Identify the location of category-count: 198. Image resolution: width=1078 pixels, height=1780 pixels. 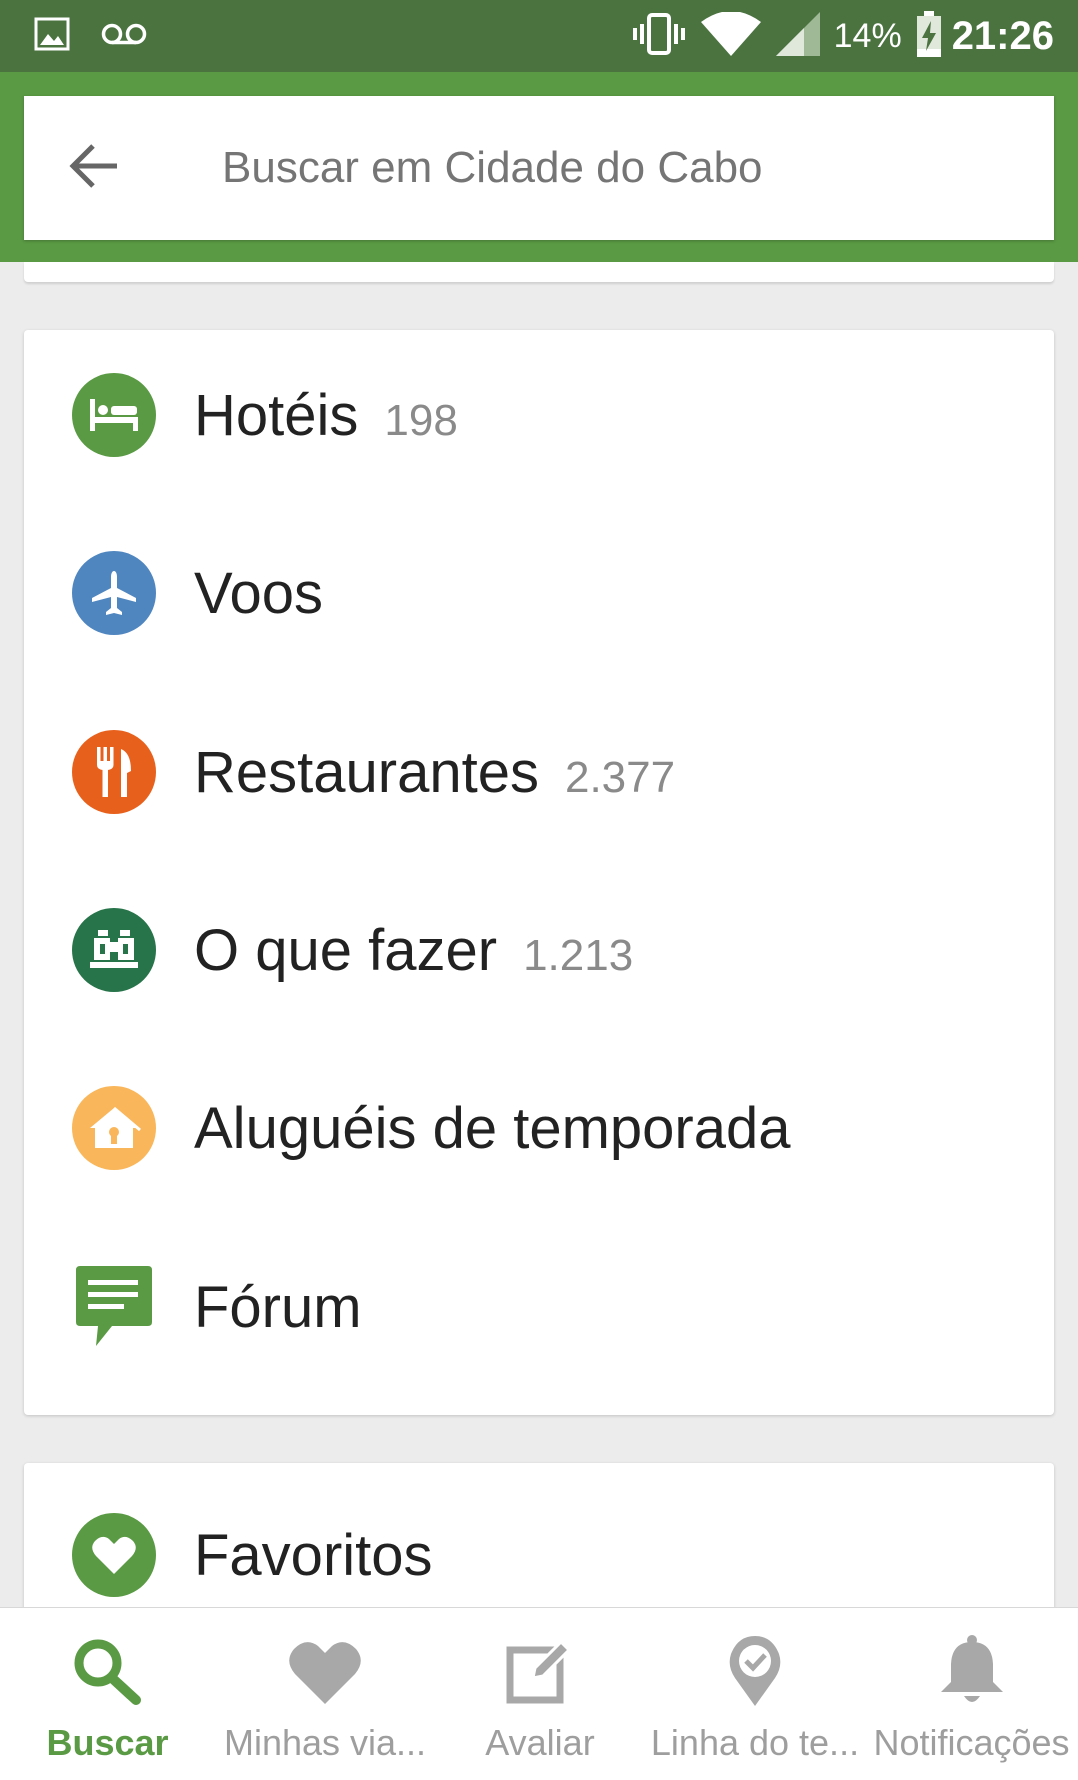
(421, 420).